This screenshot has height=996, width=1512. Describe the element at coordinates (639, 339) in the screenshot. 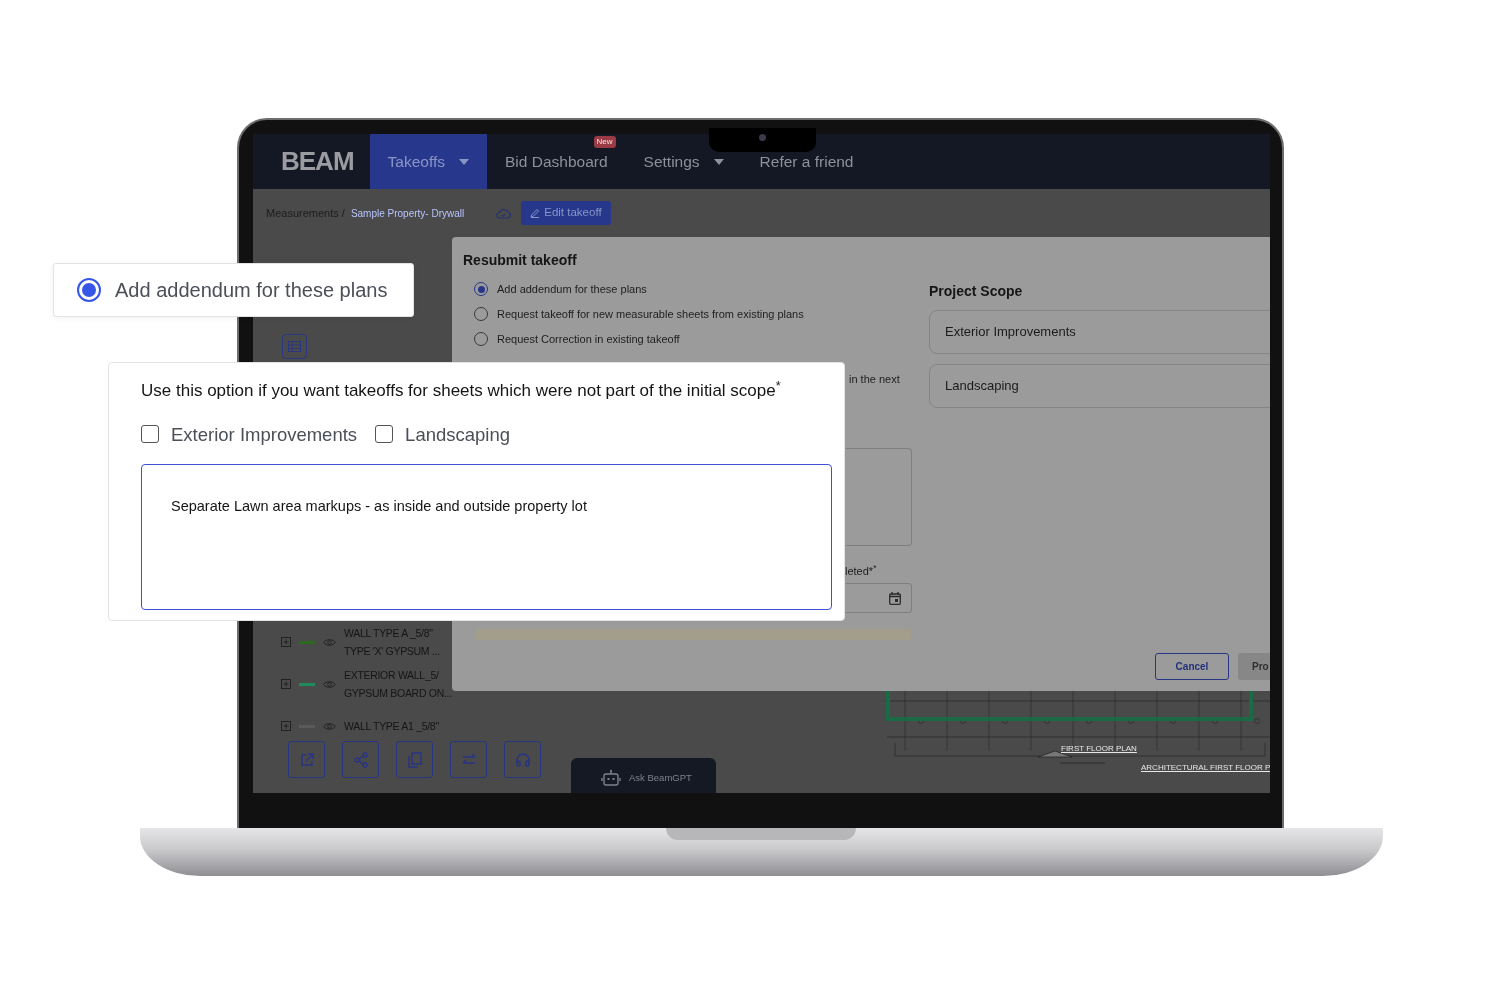

I see `radio-option: Request Correction in existing takeoff` at that location.